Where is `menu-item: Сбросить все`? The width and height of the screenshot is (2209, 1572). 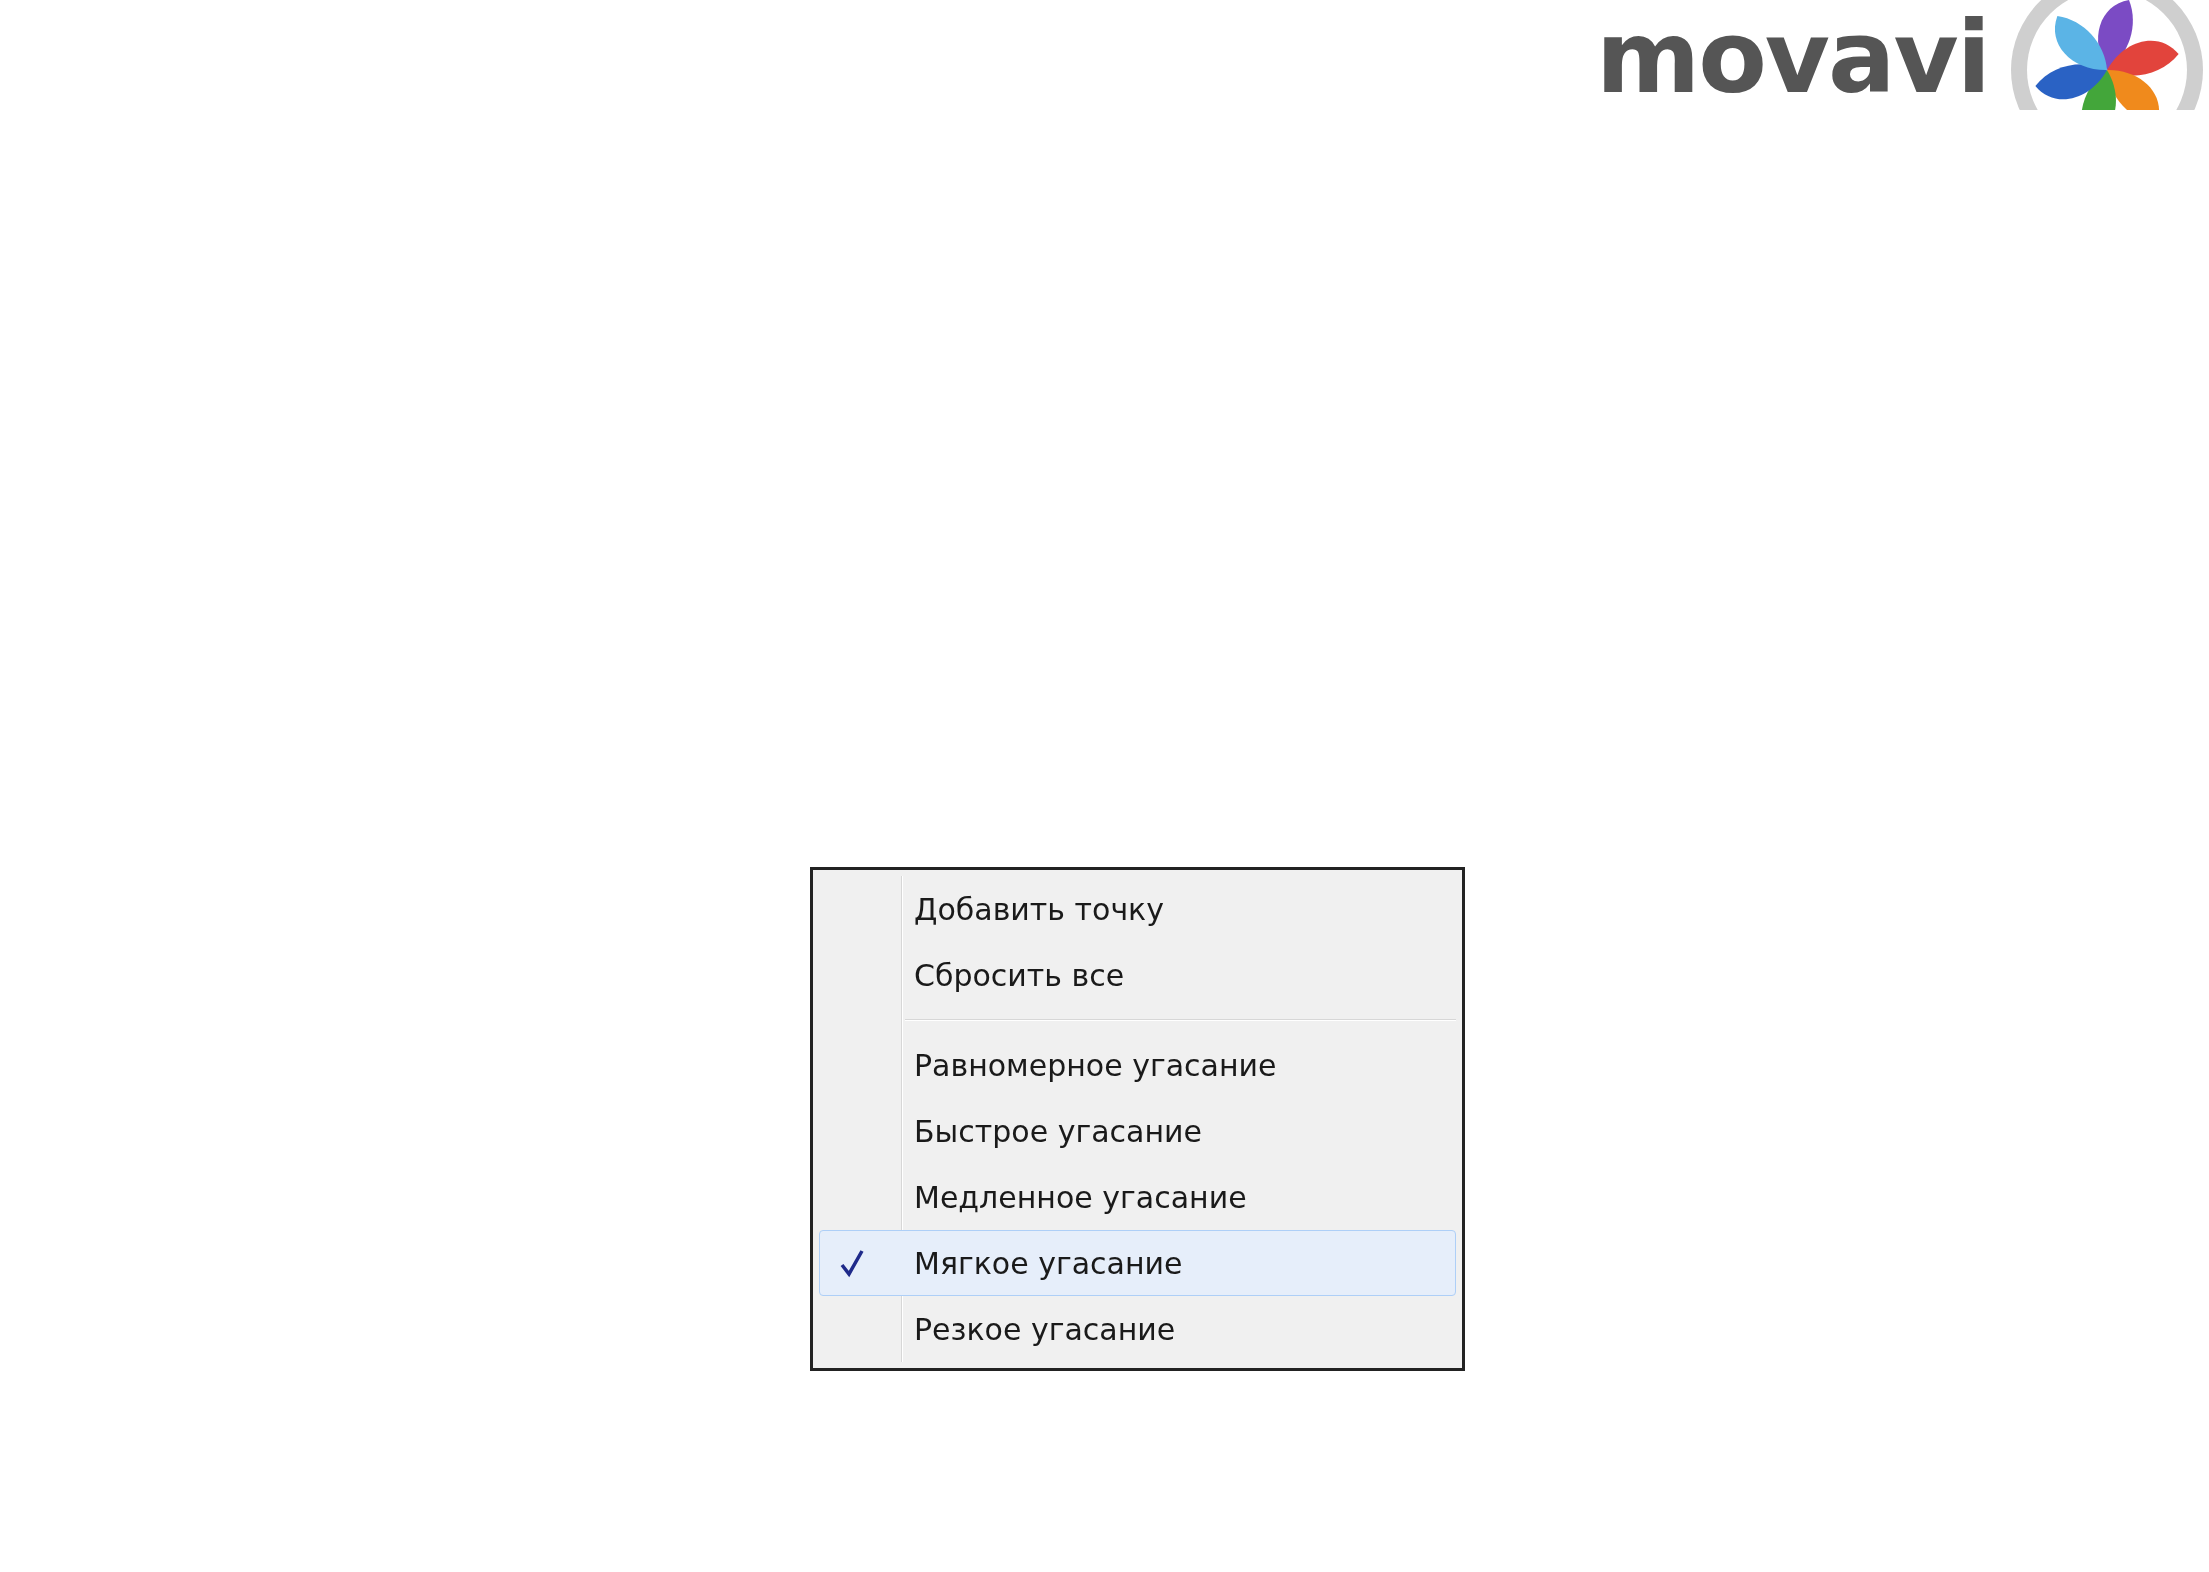
menu-item: Сбросить все is located at coordinates (1137, 975).